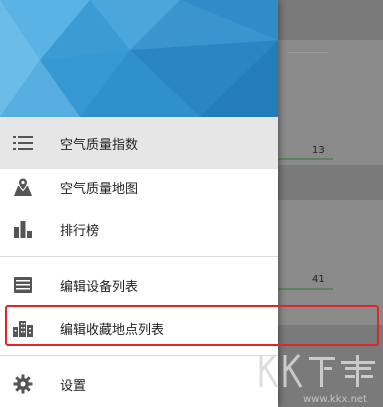 The height and width of the screenshot is (407, 383). I want to click on background-value: 41, so click(318, 279).